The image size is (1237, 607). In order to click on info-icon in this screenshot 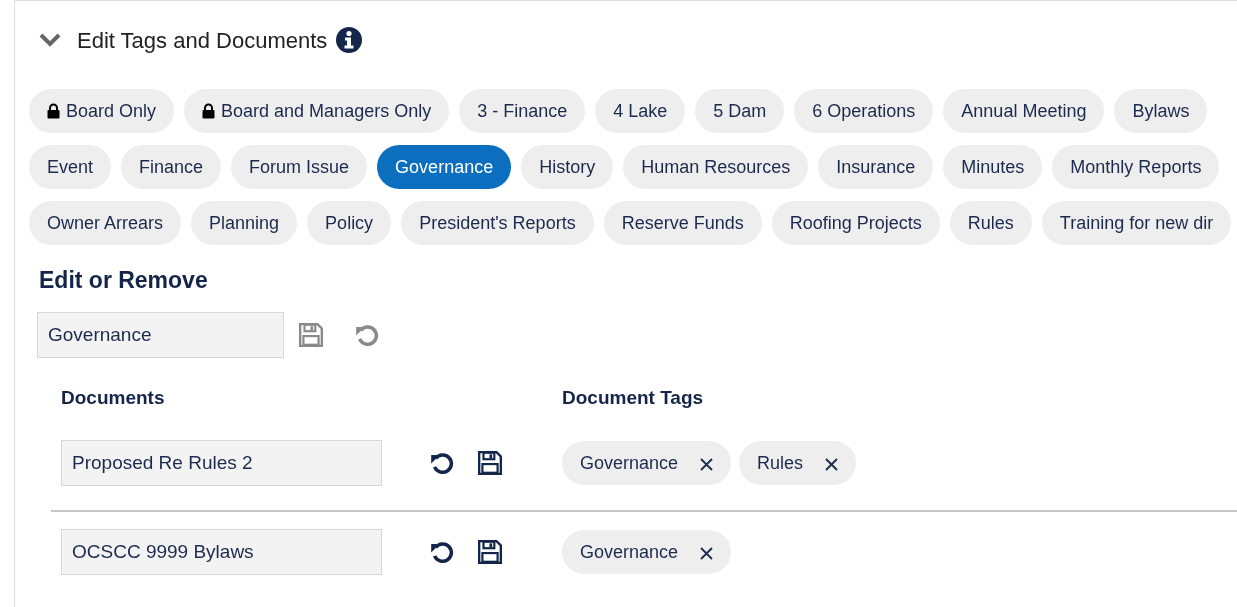, I will do `click(349, 40)`.